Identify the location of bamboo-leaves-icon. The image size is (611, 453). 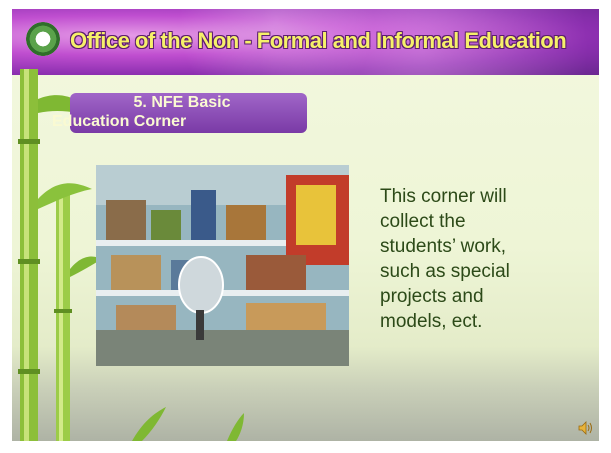
(188, 424).